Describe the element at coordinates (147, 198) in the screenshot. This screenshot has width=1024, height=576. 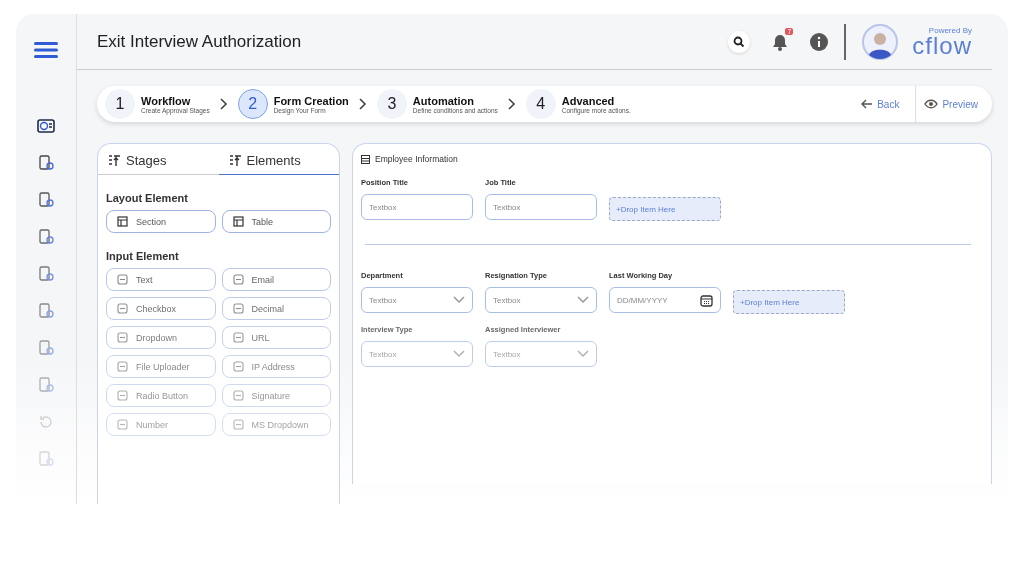
I see `section-heading: Layout Element` at that location.